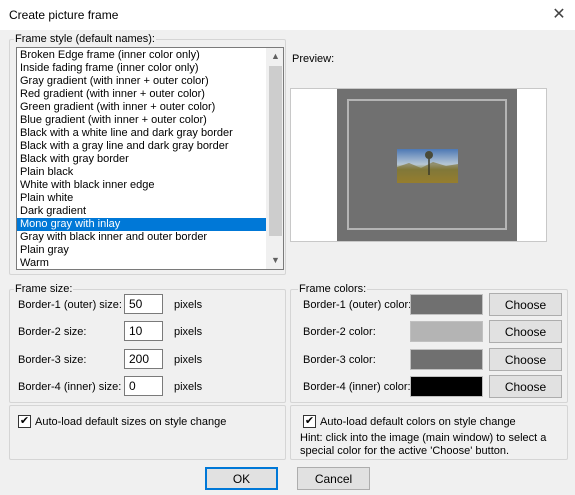  What do you see at coordinates (143, 331) in the screenshot?
I see `border2-size-input: 10` at bounding box center [143, 331].